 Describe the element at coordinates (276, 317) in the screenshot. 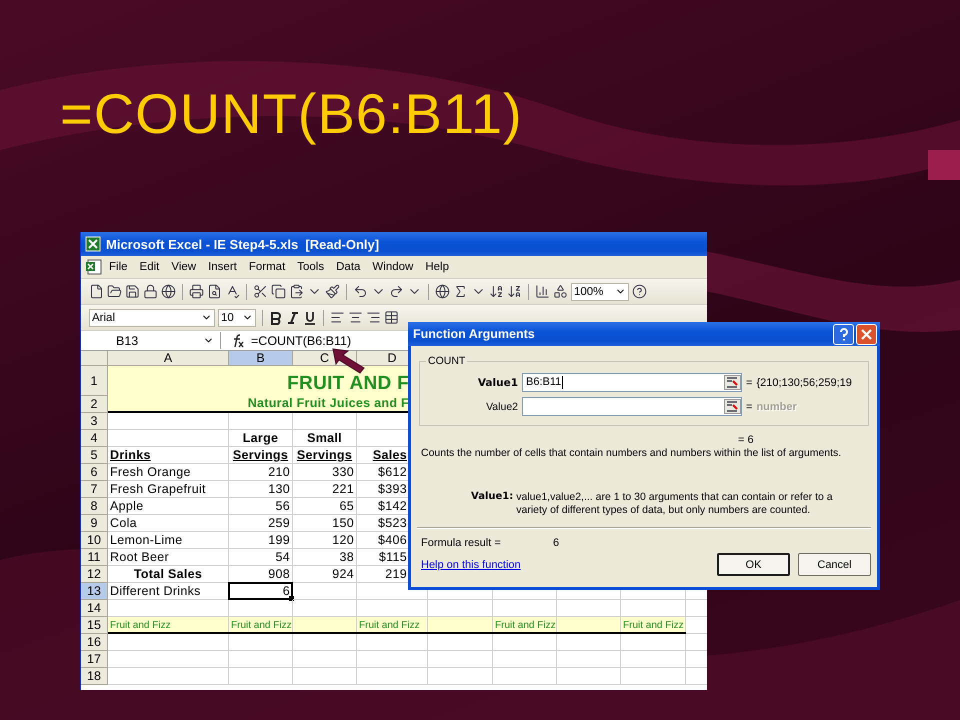

I see `bold-icon` at that location.